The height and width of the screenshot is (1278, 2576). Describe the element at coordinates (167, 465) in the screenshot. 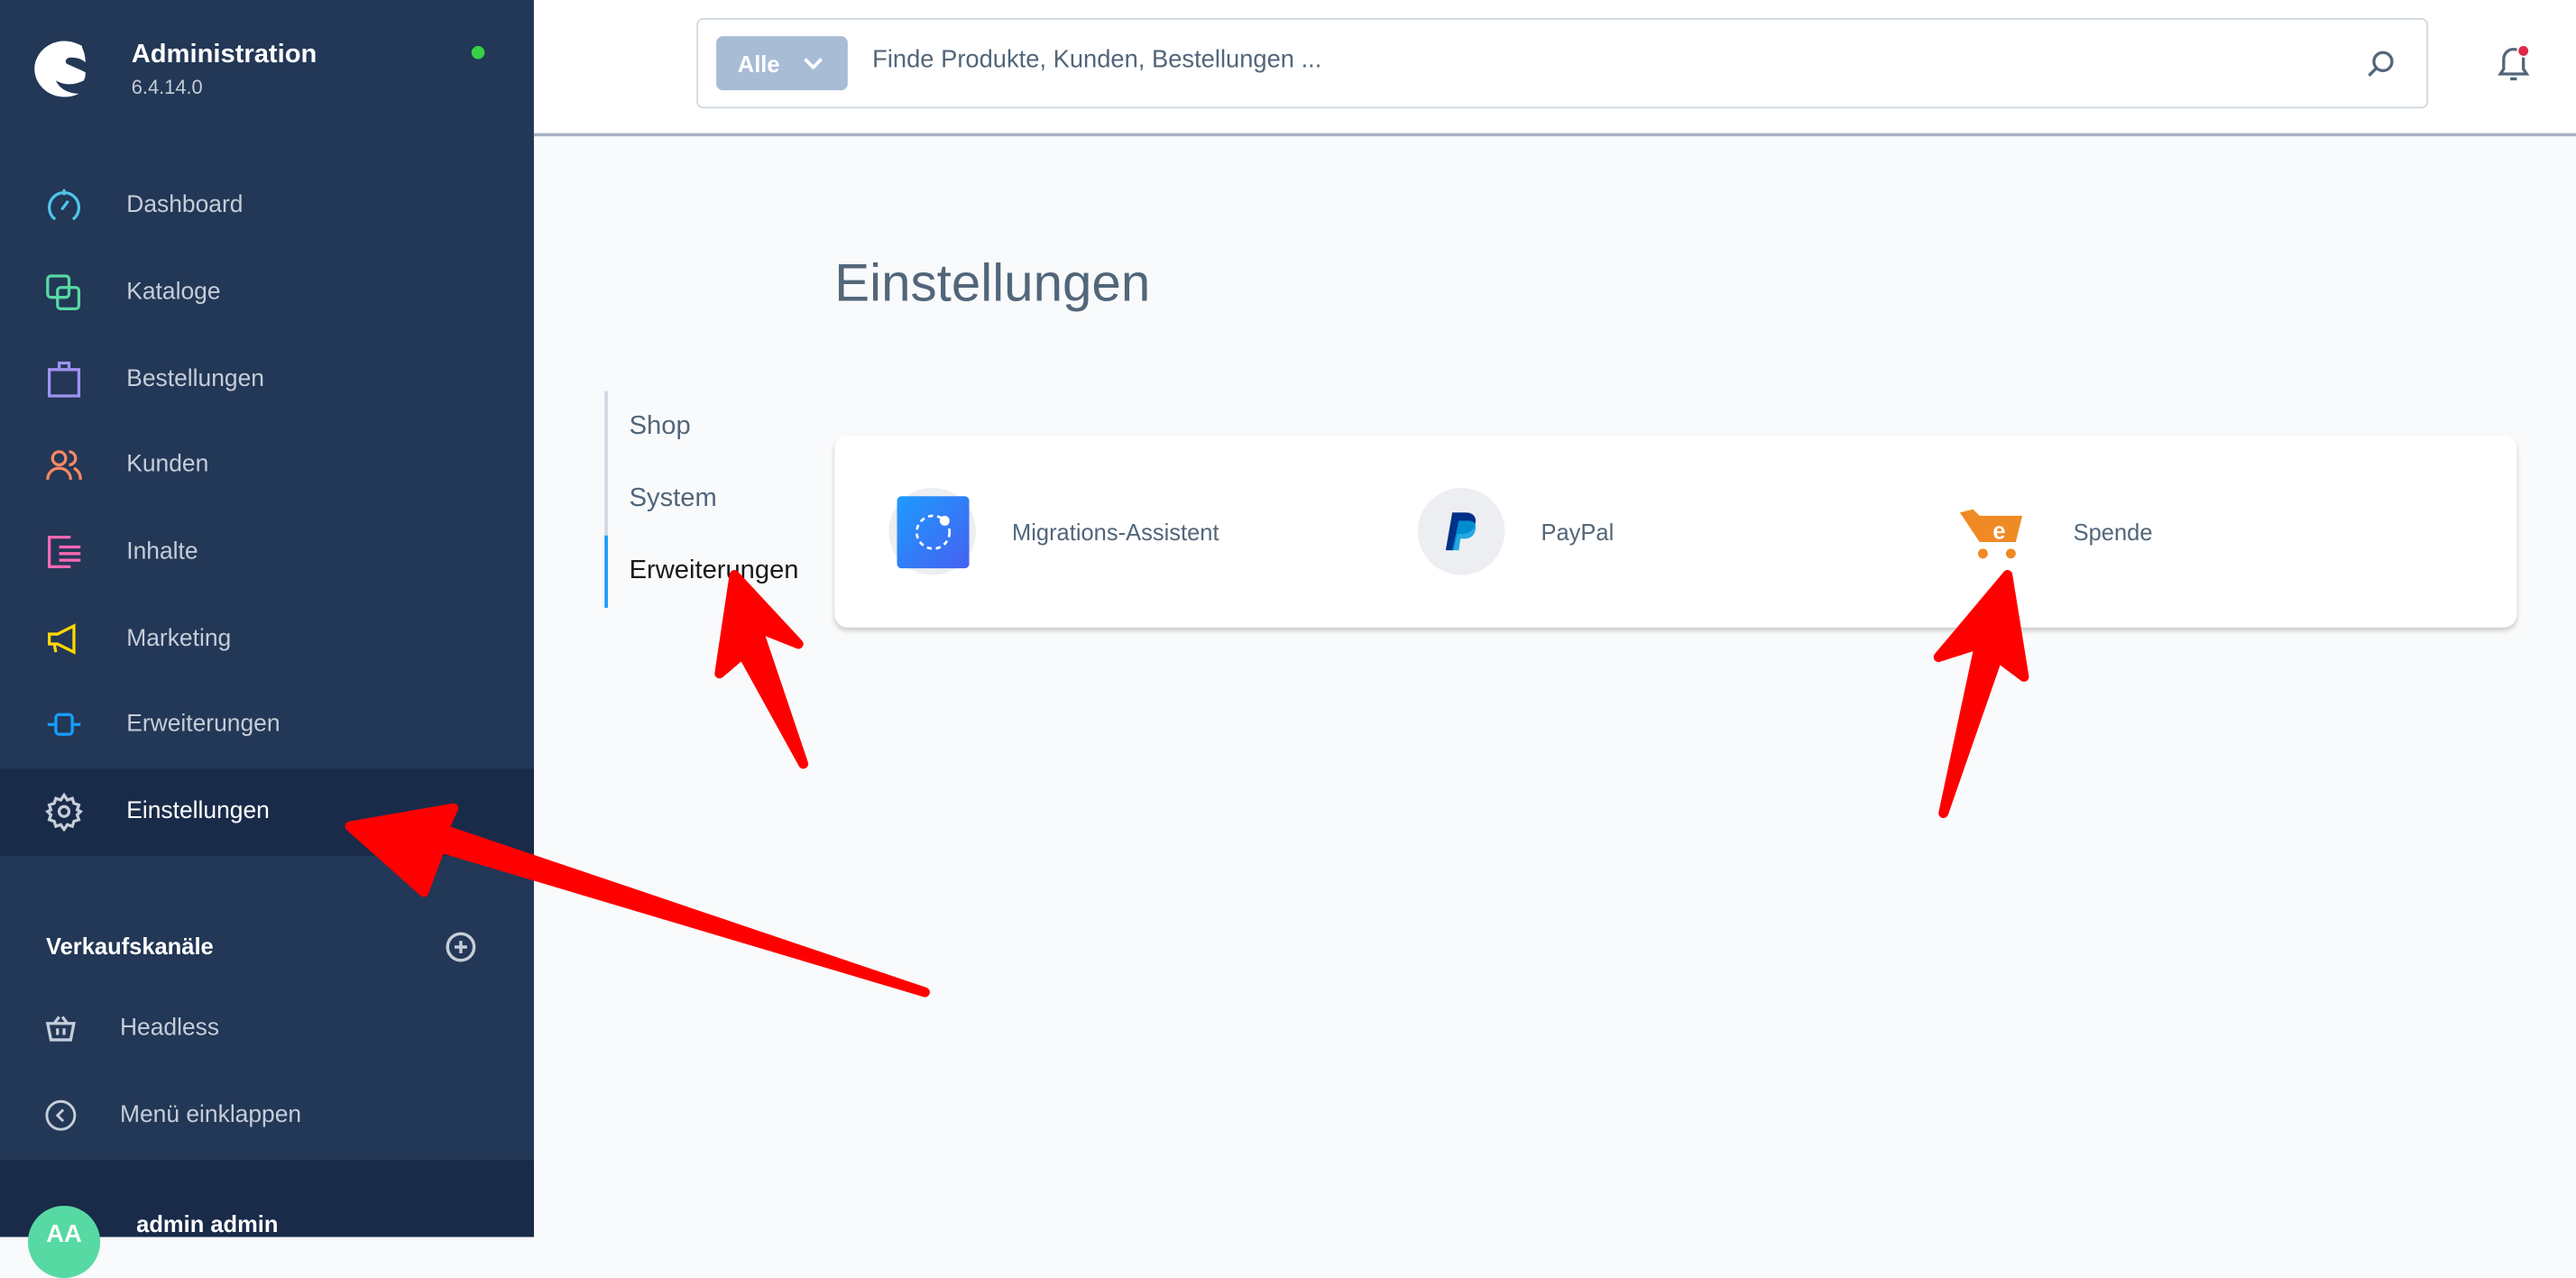

I see `nav-label: Kunden` at that location.